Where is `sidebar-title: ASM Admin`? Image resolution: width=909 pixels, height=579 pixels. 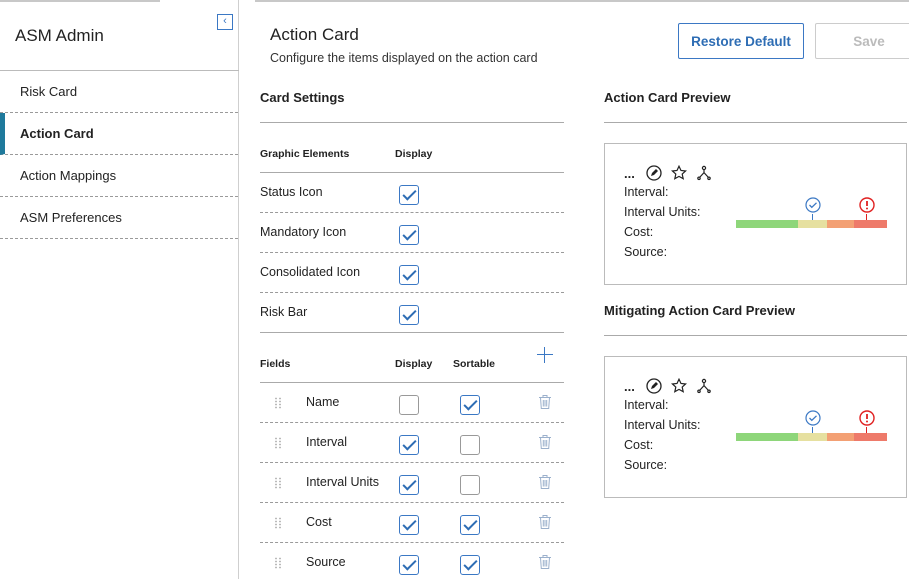
sidebar-title: ASM Admin is located at coordinates (59, 35).